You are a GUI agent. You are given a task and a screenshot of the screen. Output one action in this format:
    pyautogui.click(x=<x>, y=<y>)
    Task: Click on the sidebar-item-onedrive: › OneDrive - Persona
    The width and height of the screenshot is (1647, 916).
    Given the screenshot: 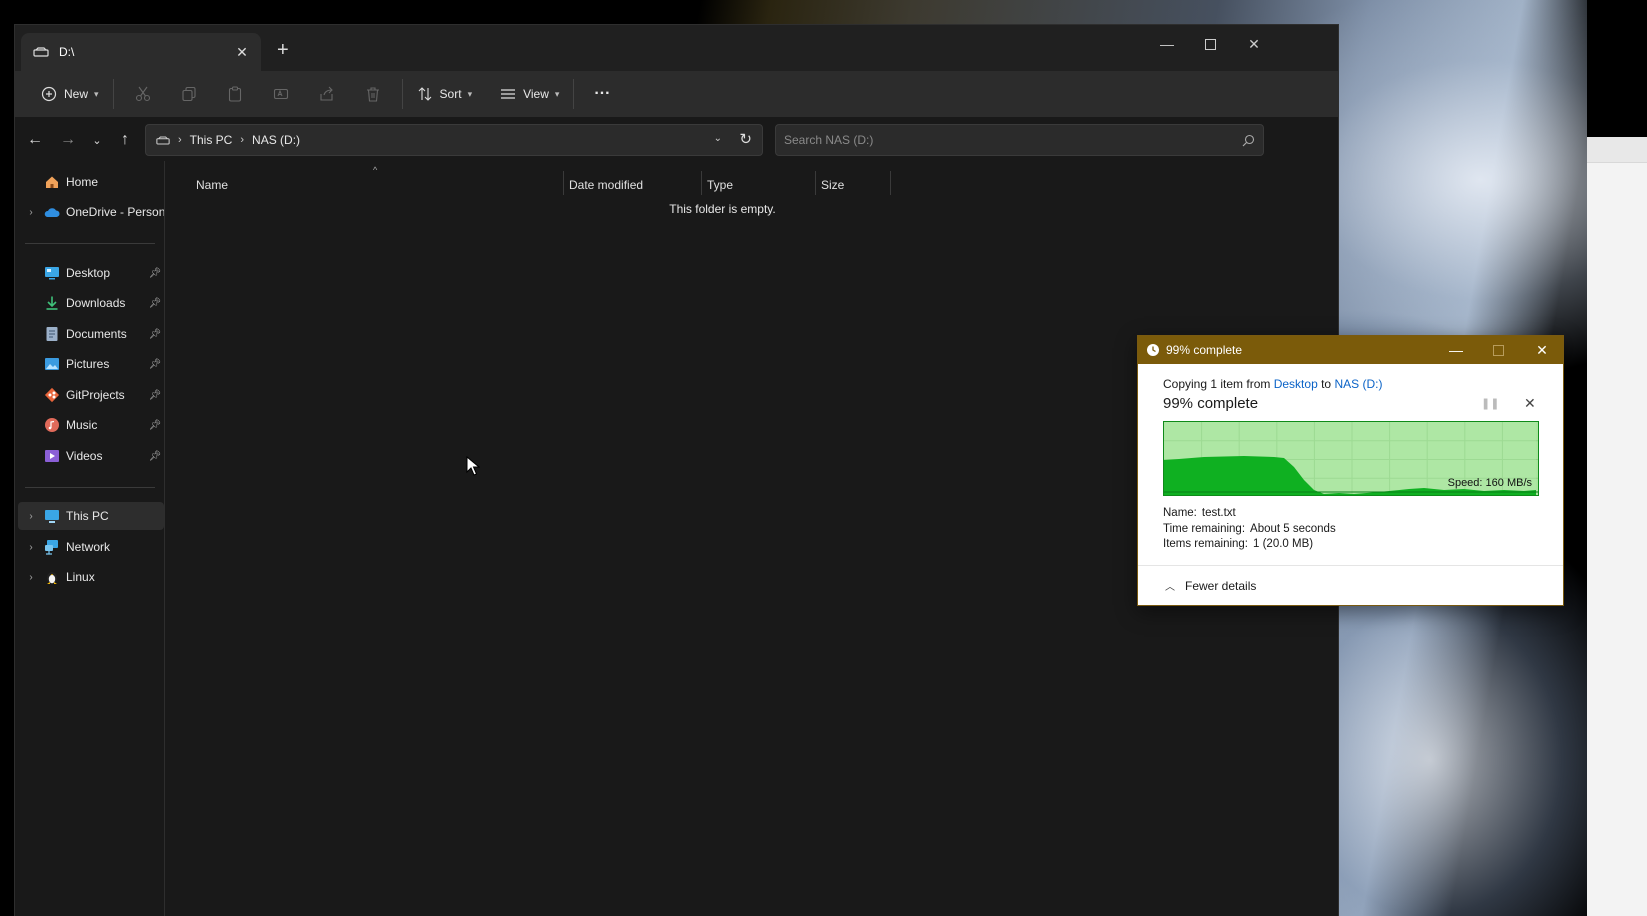 What is the action you would take?
    pyautogui.click(x=91, y=212)
    